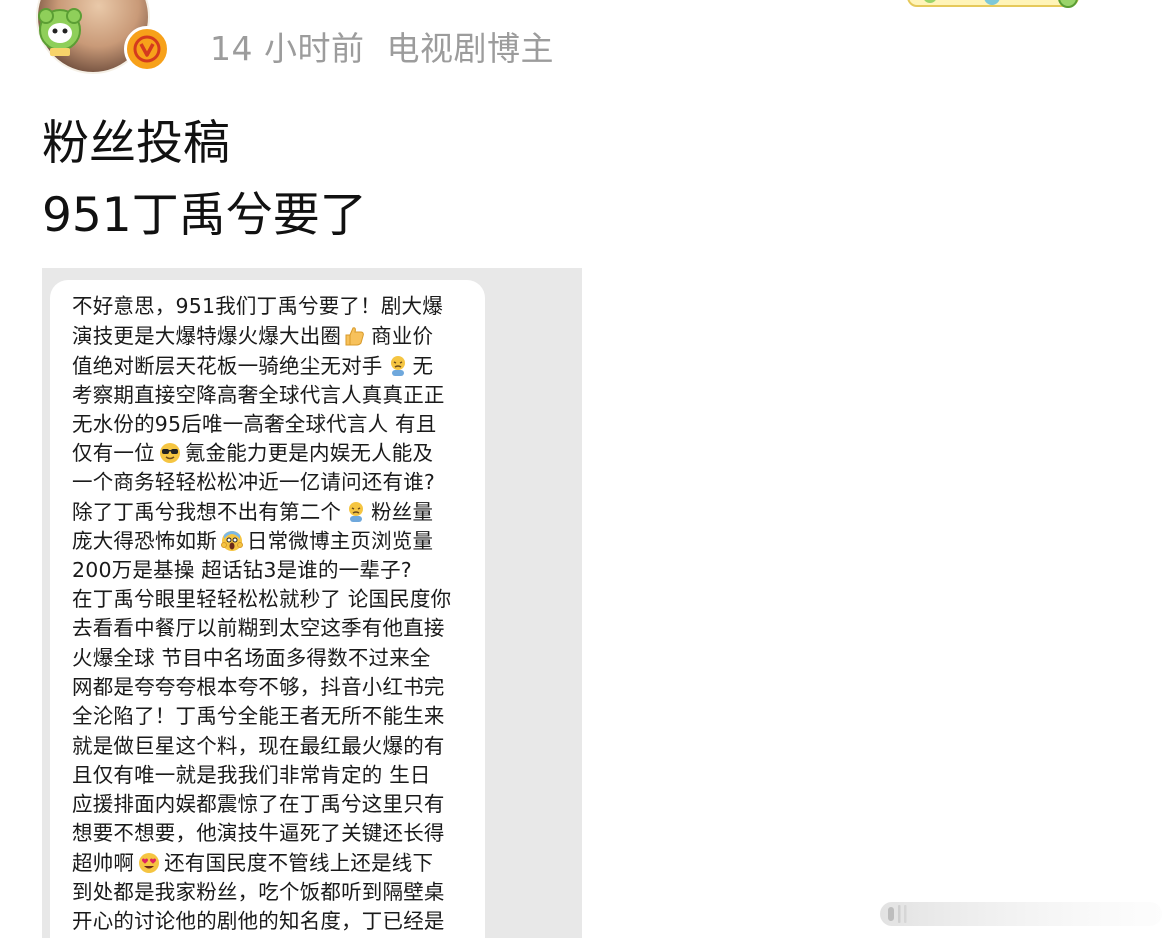  I want to click on message-text: 除了丁禹兮我想不出有第二个, so click(207, 512).